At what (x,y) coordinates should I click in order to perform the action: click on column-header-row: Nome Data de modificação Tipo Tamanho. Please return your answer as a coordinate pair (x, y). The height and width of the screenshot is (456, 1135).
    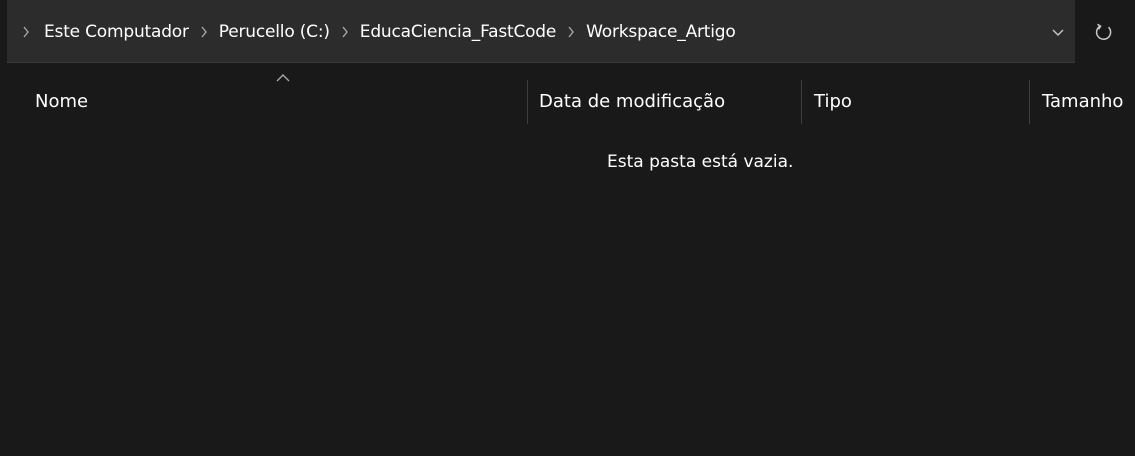
    Looking at the image, I should click on (571, 101).